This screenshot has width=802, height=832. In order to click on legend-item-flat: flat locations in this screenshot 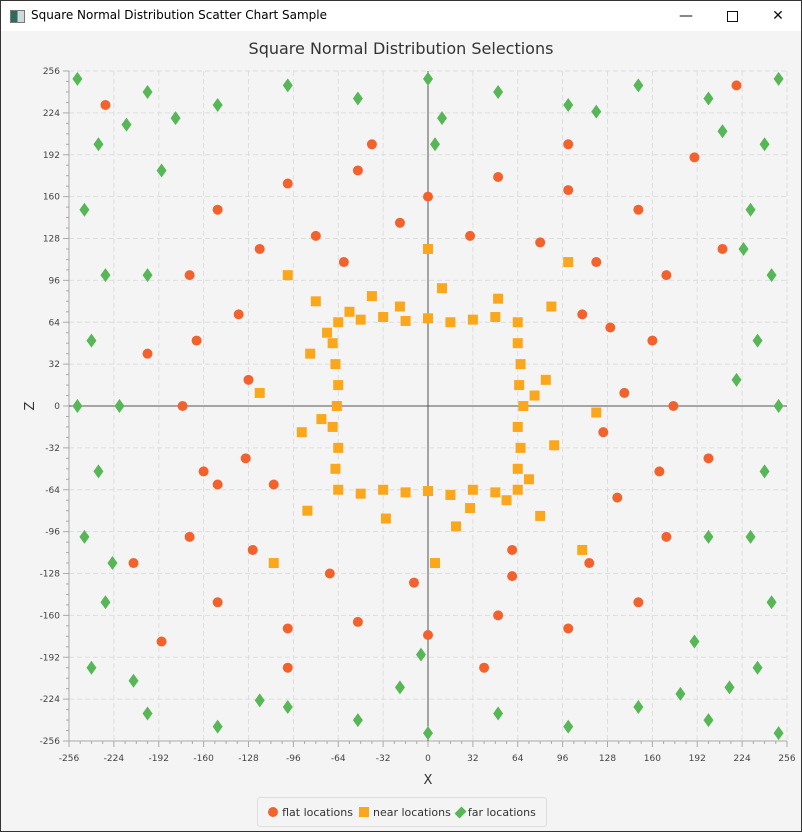, I will do `click(310, 812)`.